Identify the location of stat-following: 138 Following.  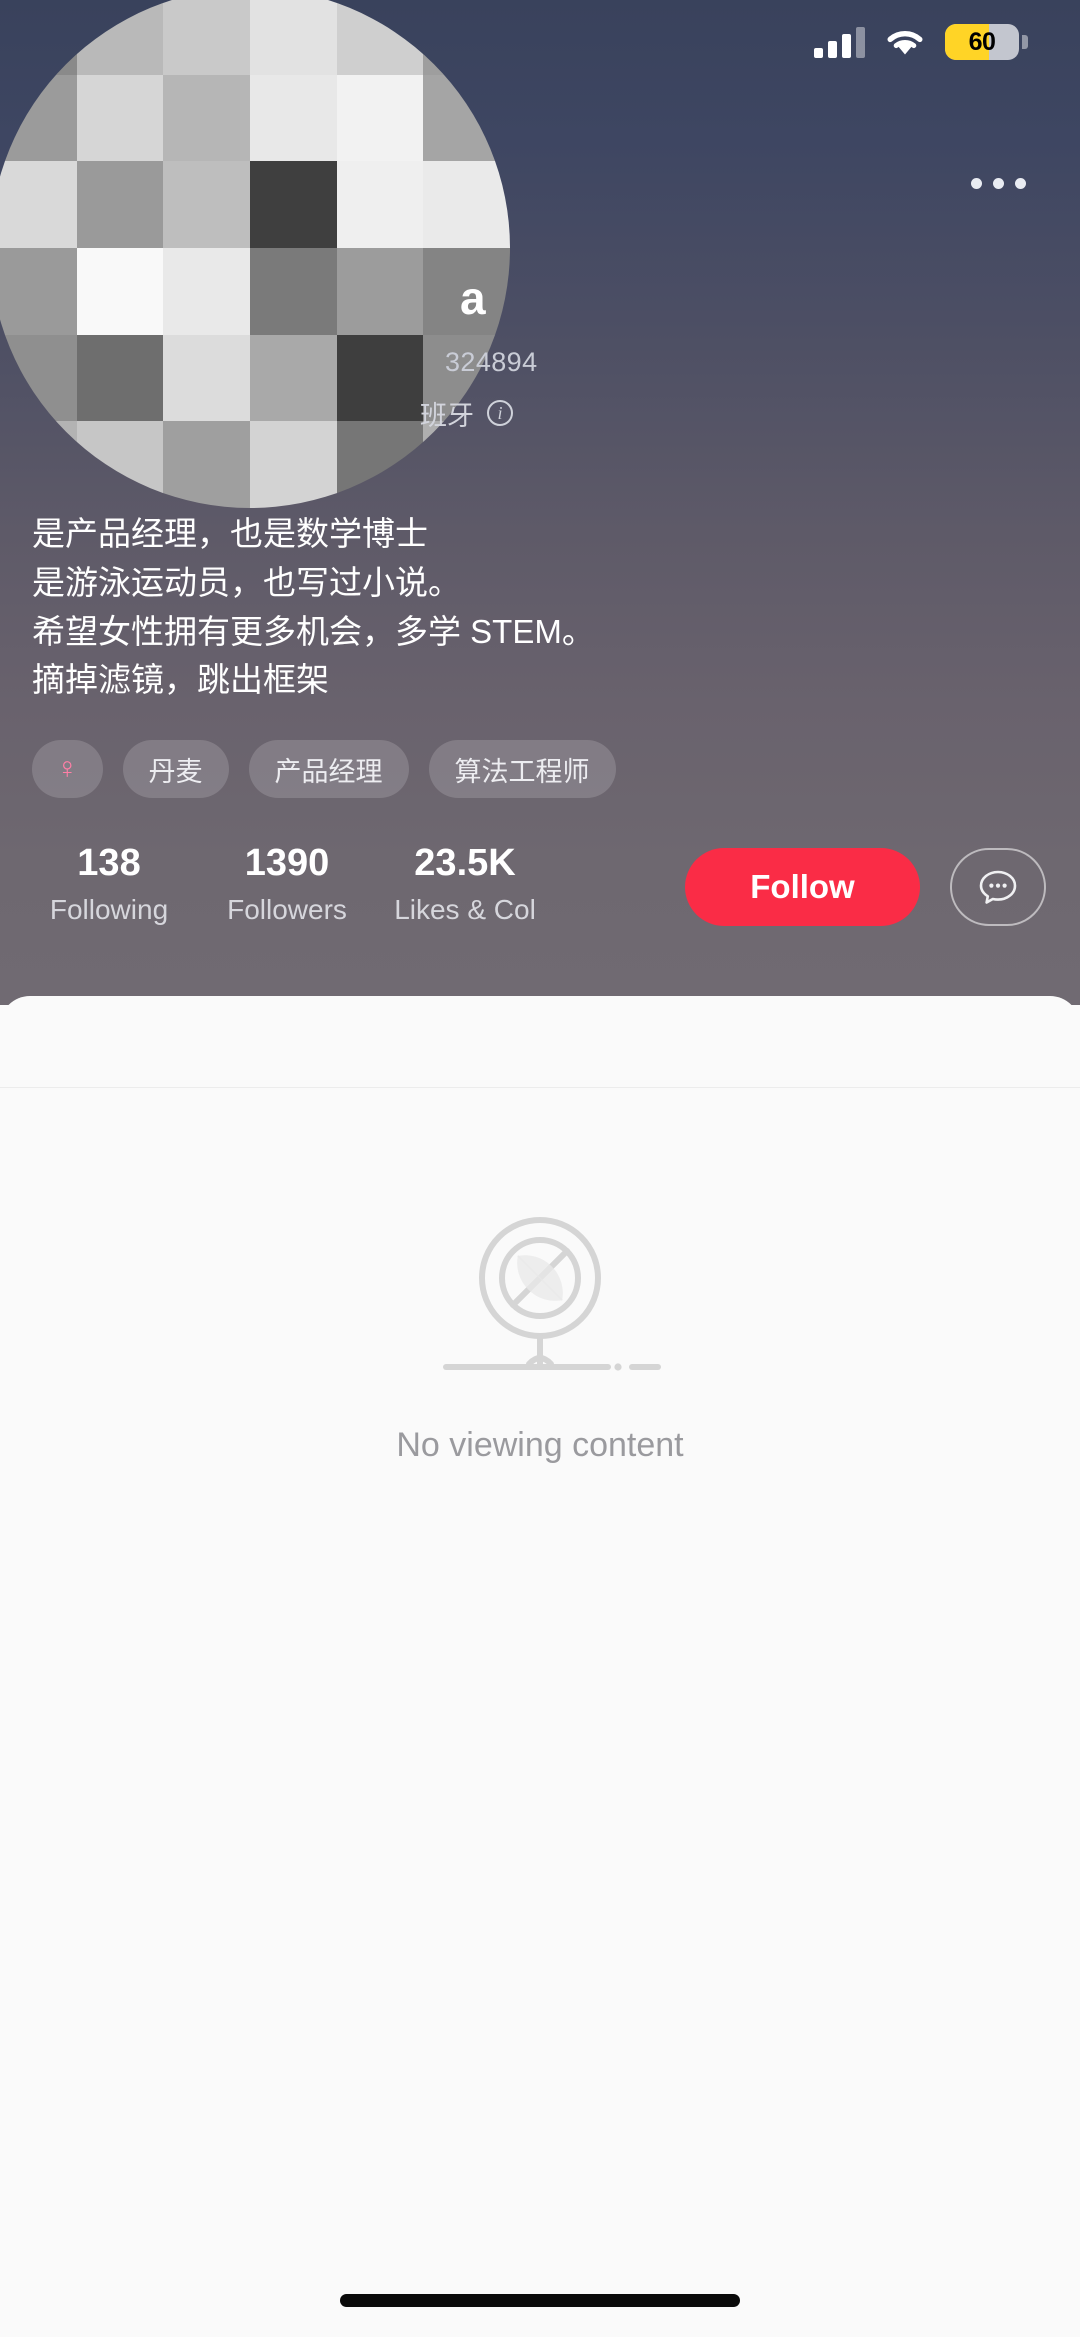
(109, 883).